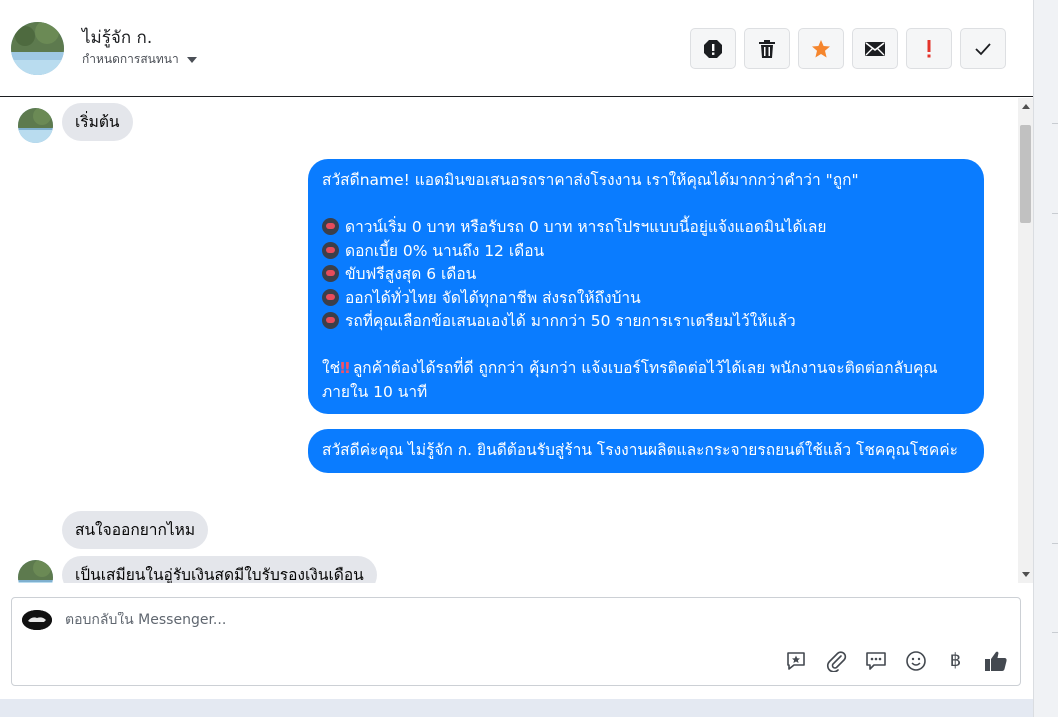 The image size is (1058, 717). Describe the element at coordinates (516, 708) in the screenshot. I see `page-background` at that location.